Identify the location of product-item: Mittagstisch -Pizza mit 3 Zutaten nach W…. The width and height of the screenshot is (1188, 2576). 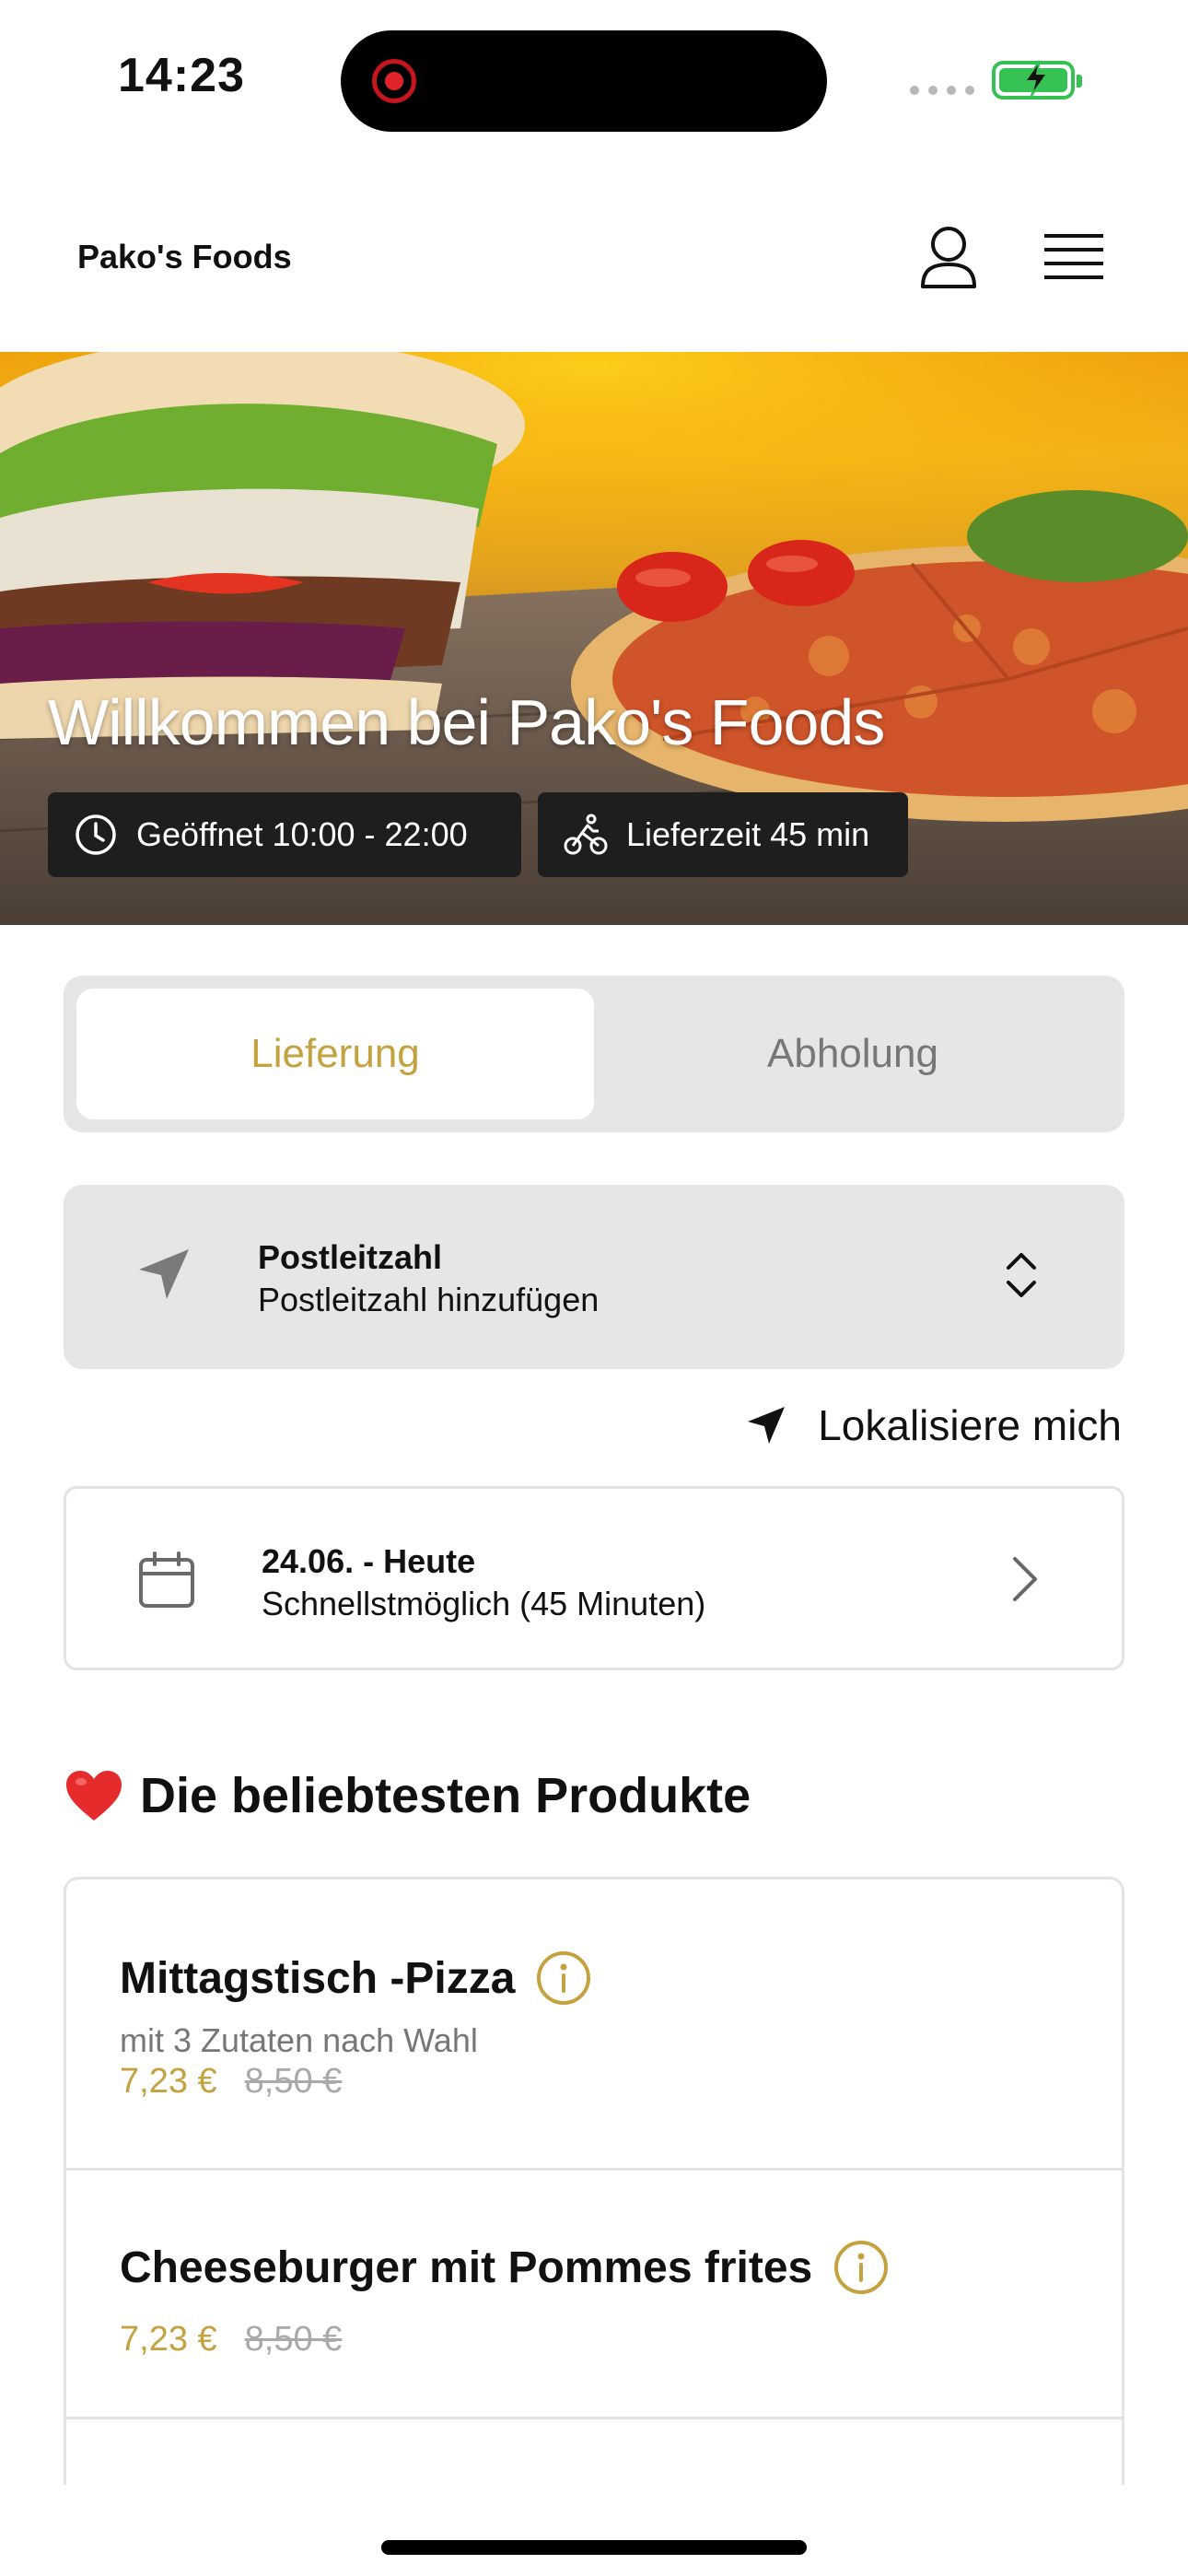
(594, 2025).